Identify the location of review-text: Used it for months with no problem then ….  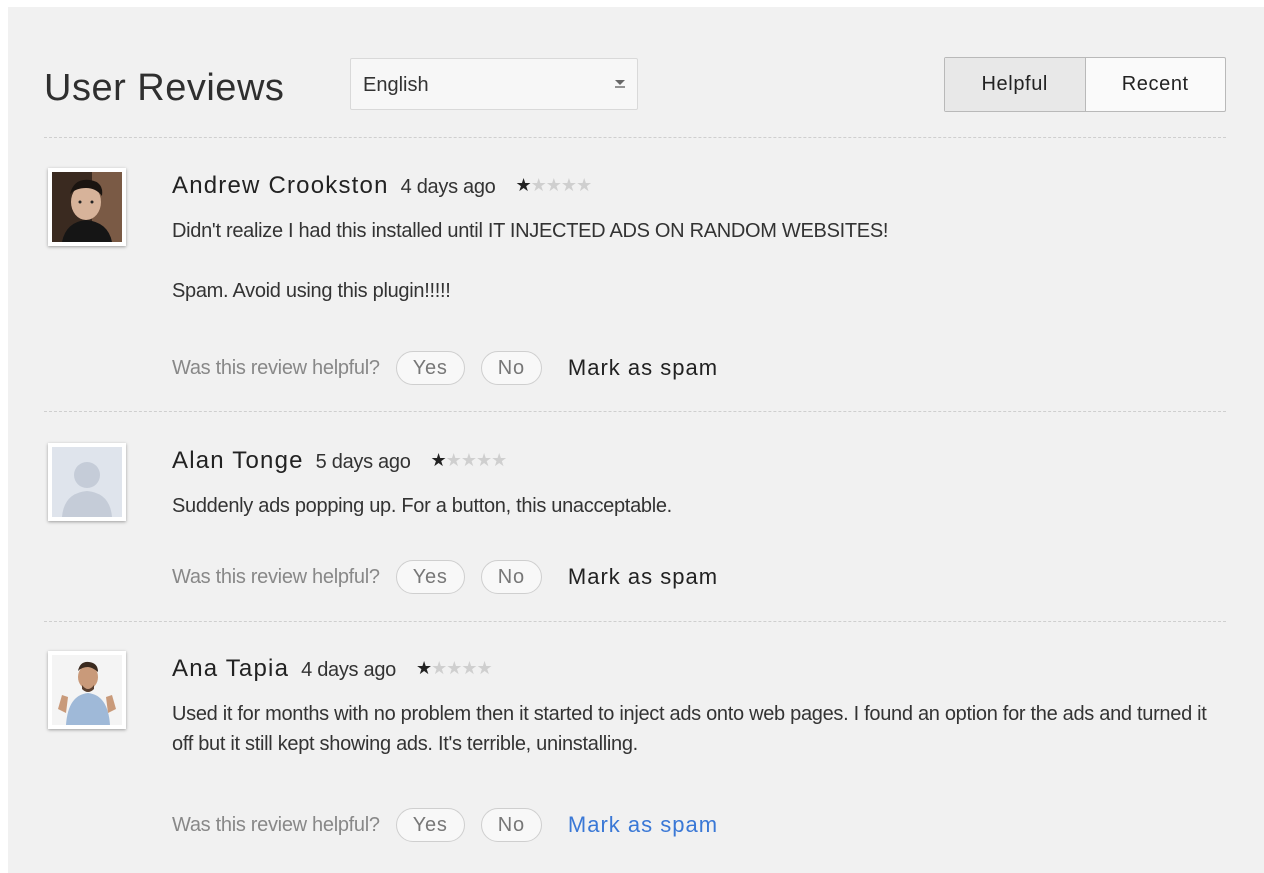
(697, 729).